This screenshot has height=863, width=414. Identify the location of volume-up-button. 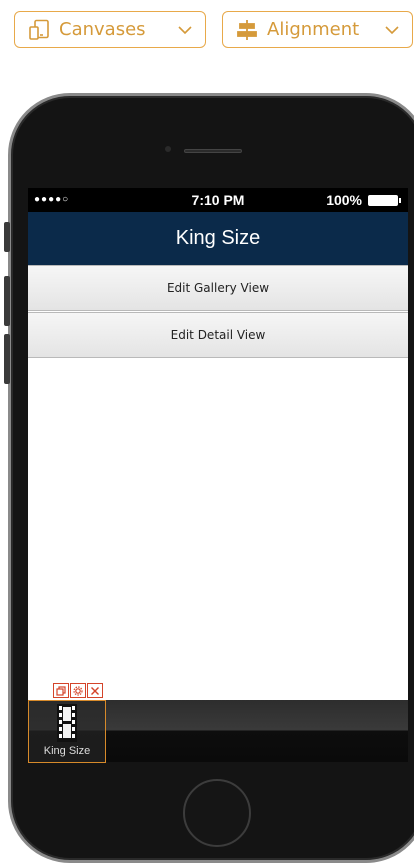
(7, 301).